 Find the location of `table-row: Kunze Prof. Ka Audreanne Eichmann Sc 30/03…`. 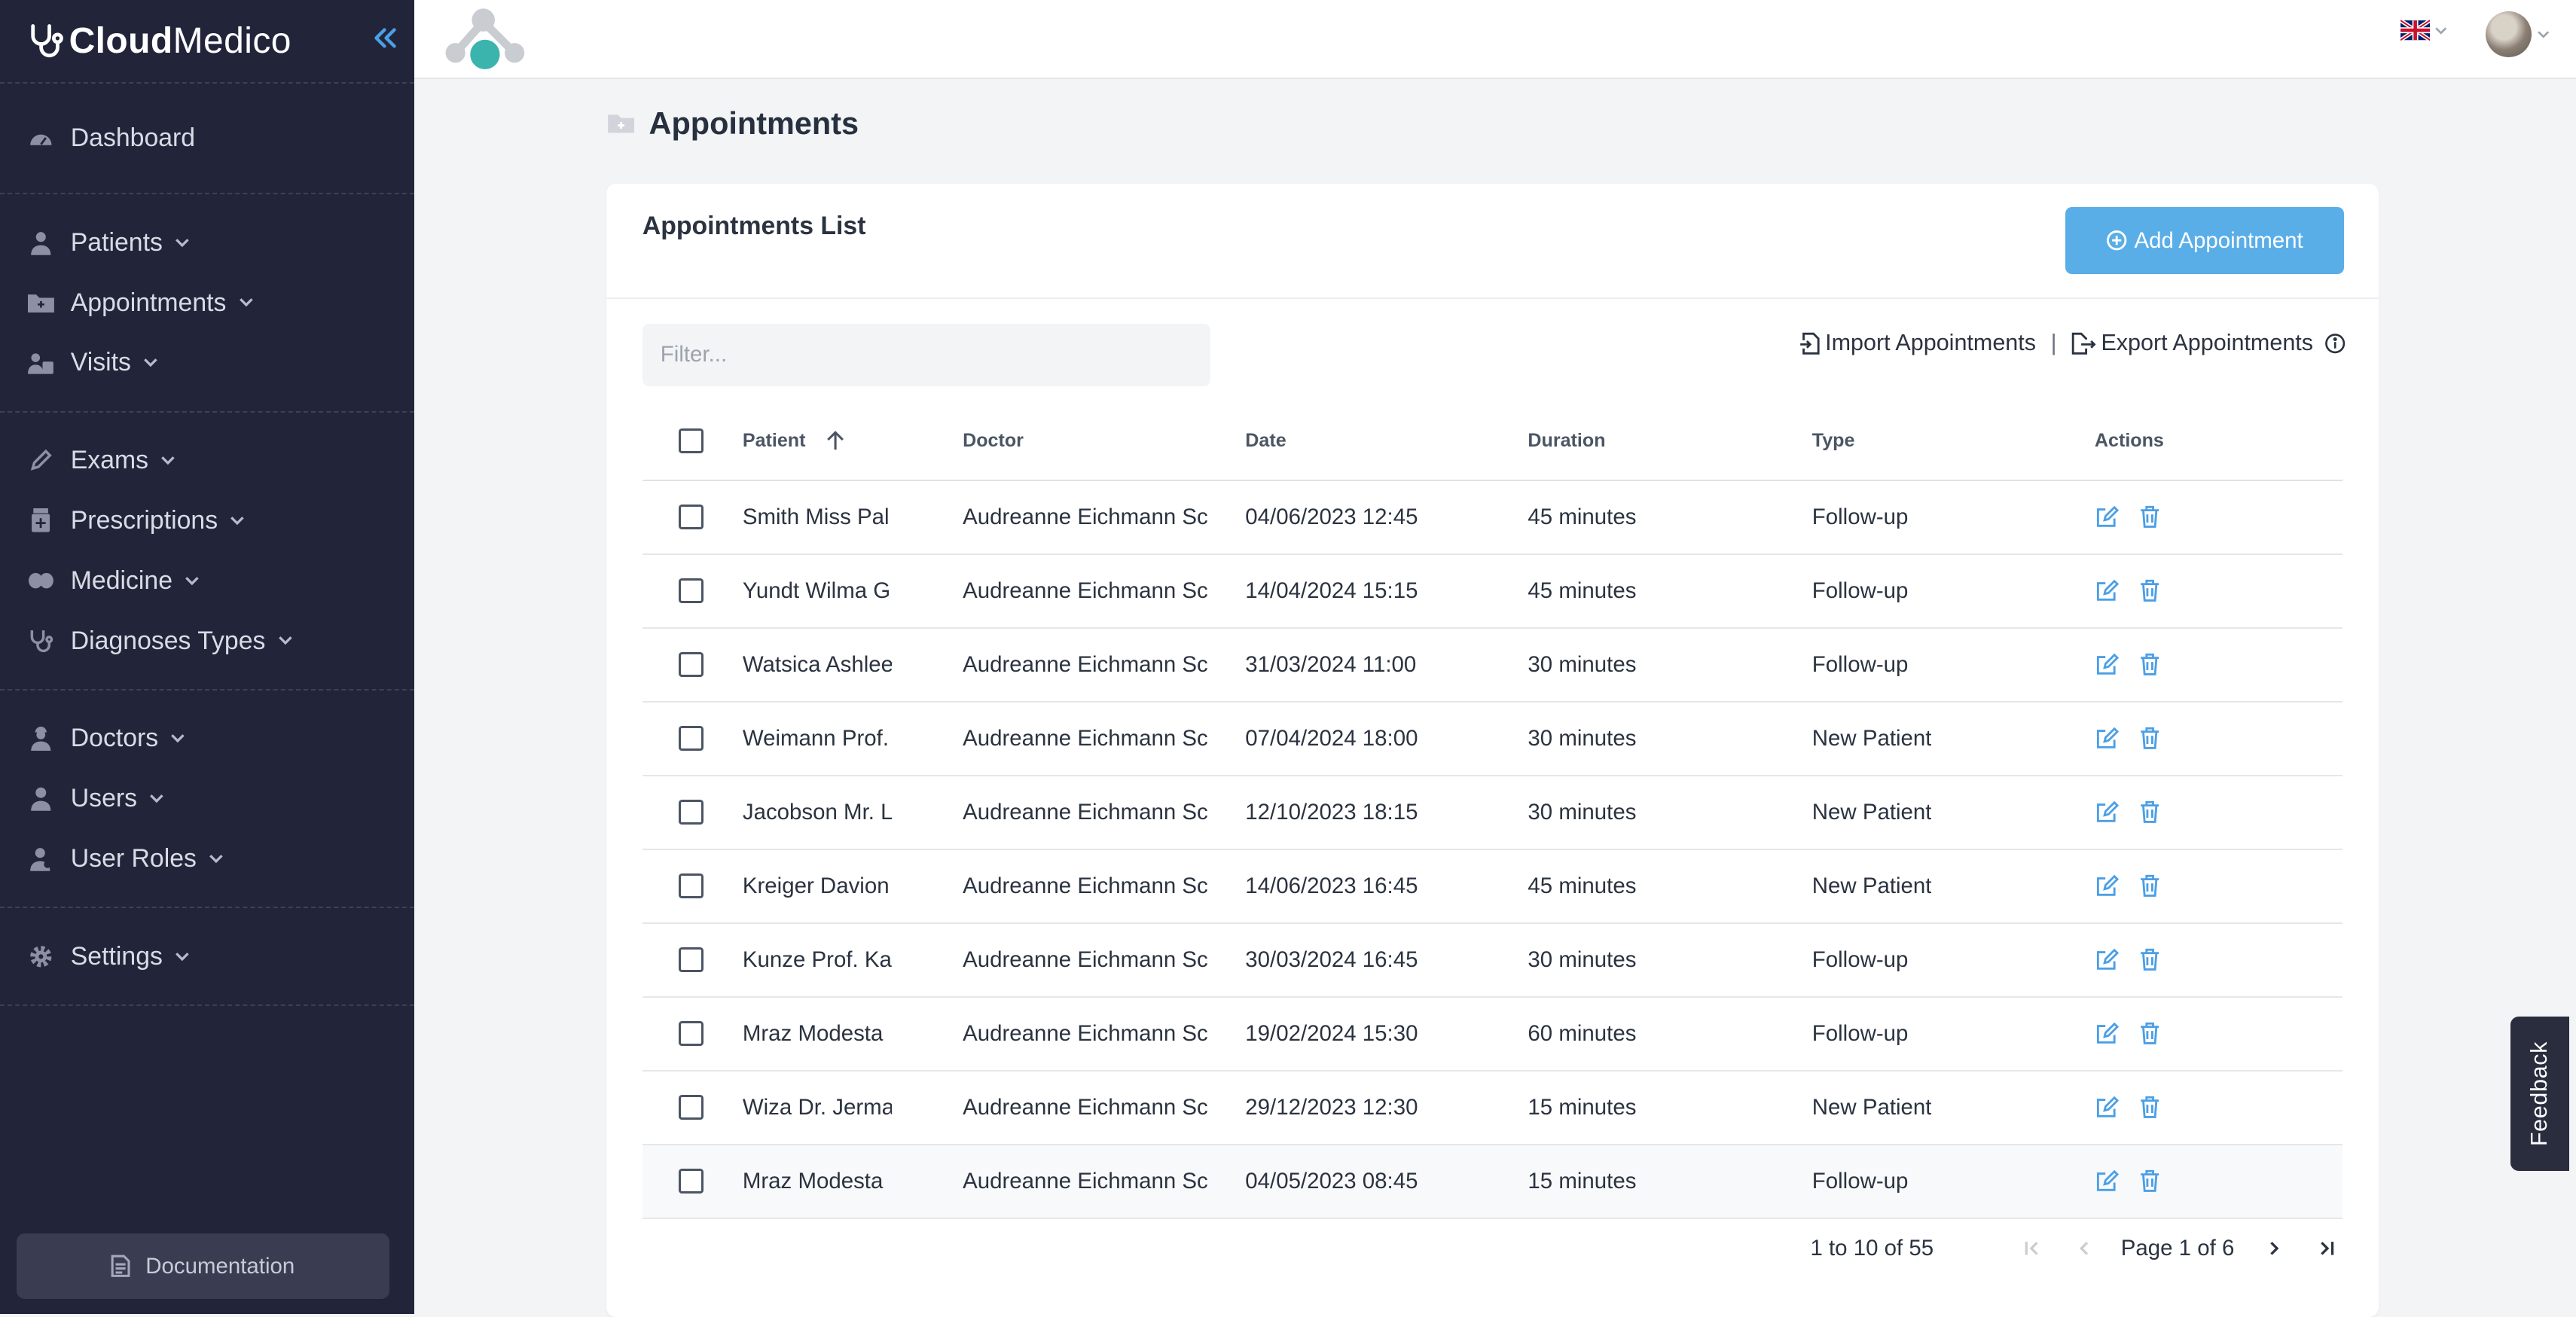

table-row: Kunze Prof. Ka Audreanne Eichmann Sc 30/03… is located at coordinates (1493, 961).